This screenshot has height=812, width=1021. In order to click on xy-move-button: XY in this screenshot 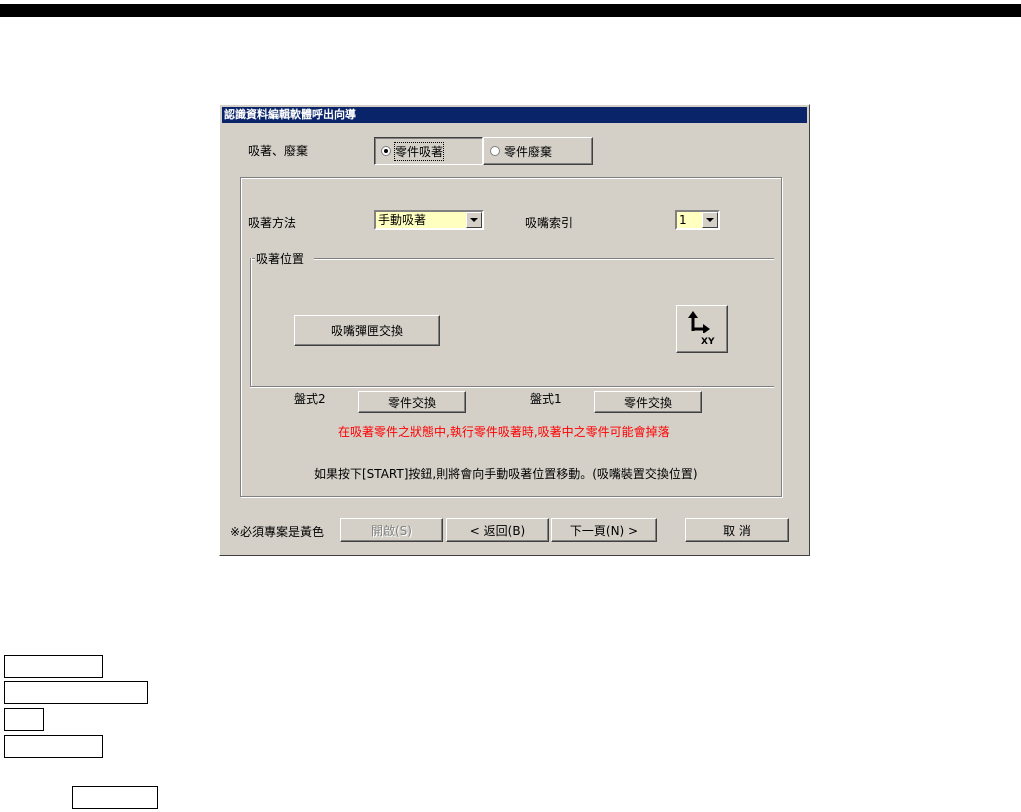, I will do `click(702, 329)`.